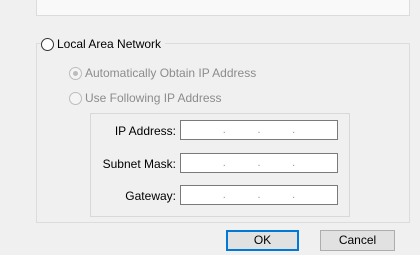  I want to click on use-following-ip-radio, so click(75, 98).